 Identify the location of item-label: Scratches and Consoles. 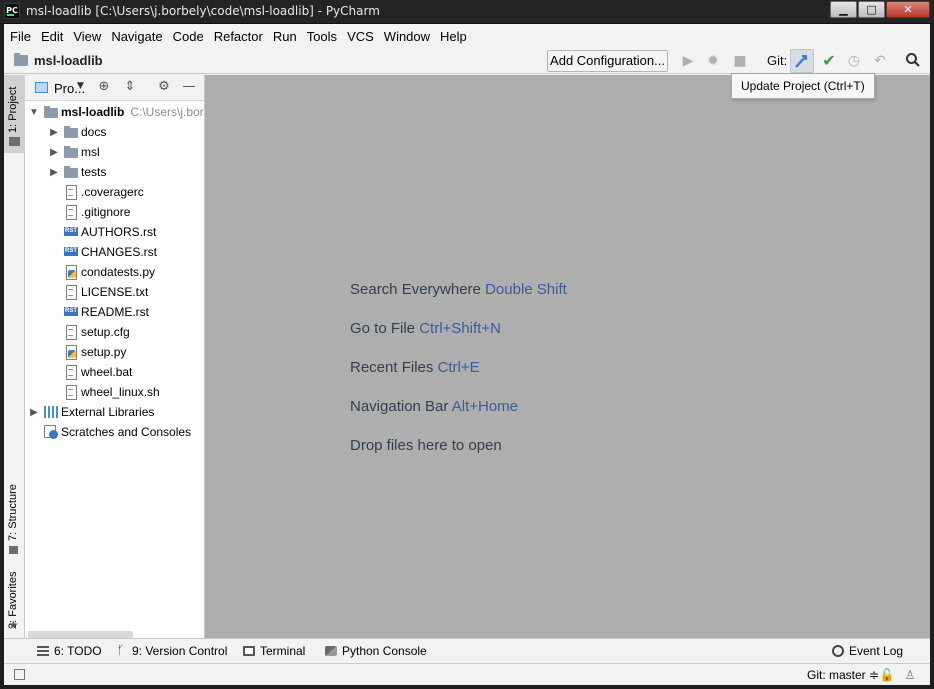
(126, 432).